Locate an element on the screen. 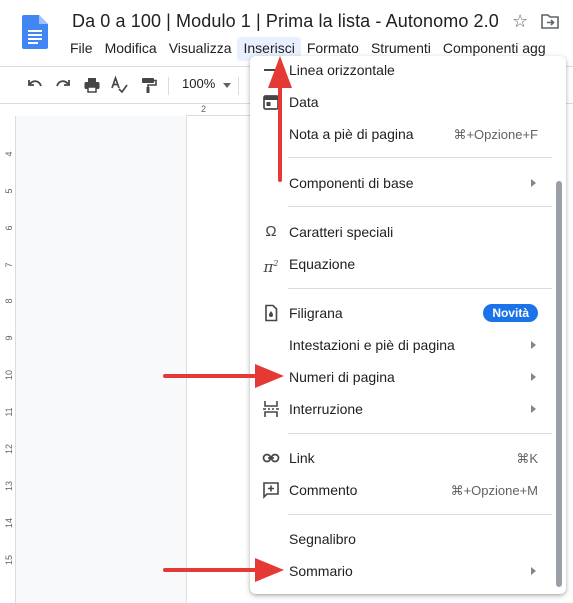 The image size is (573, 603). ruler-number: 13 is located at coordinates (9, 485).